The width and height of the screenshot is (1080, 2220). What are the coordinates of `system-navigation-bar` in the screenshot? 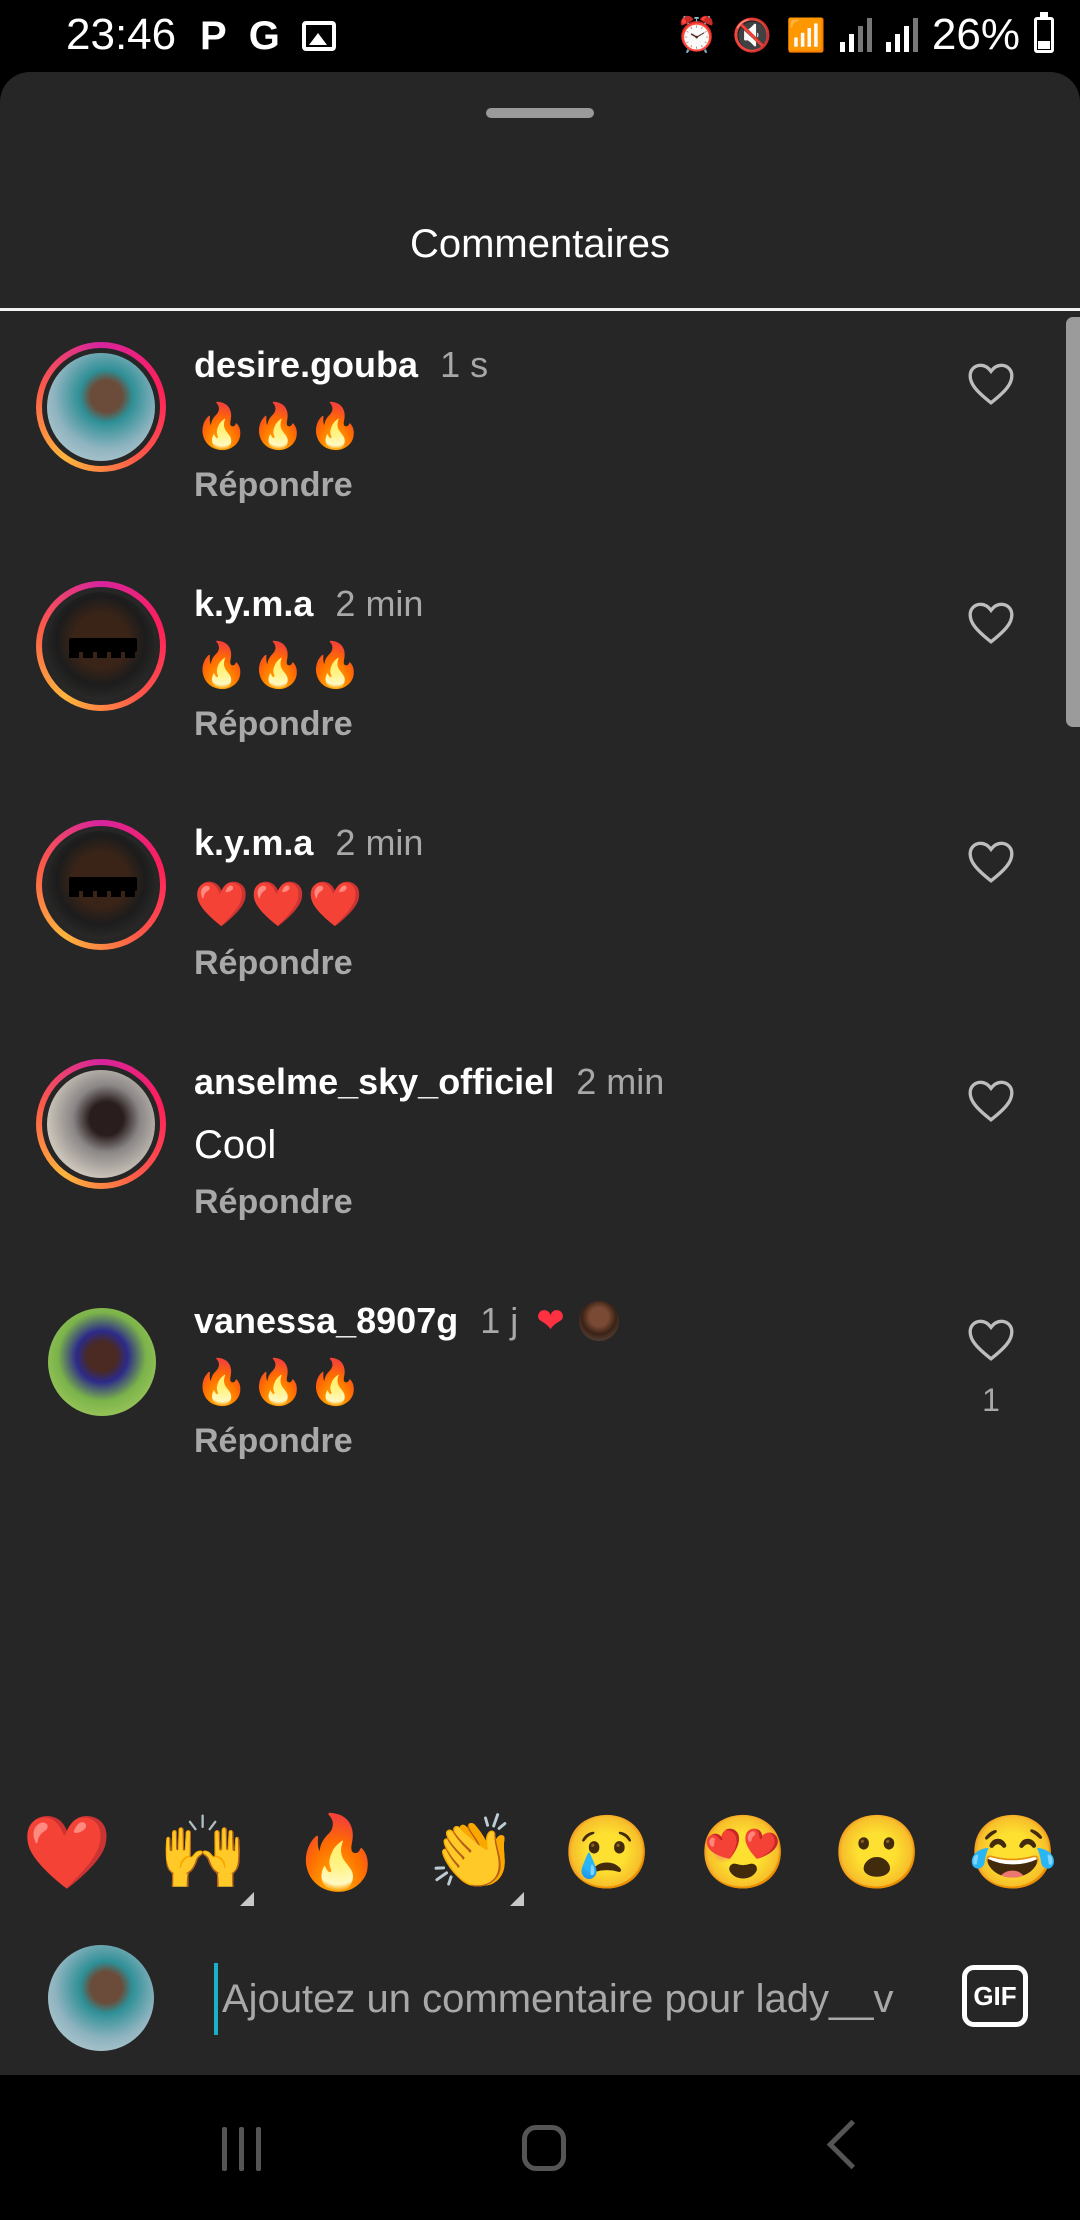 It's located at (540, 2147).